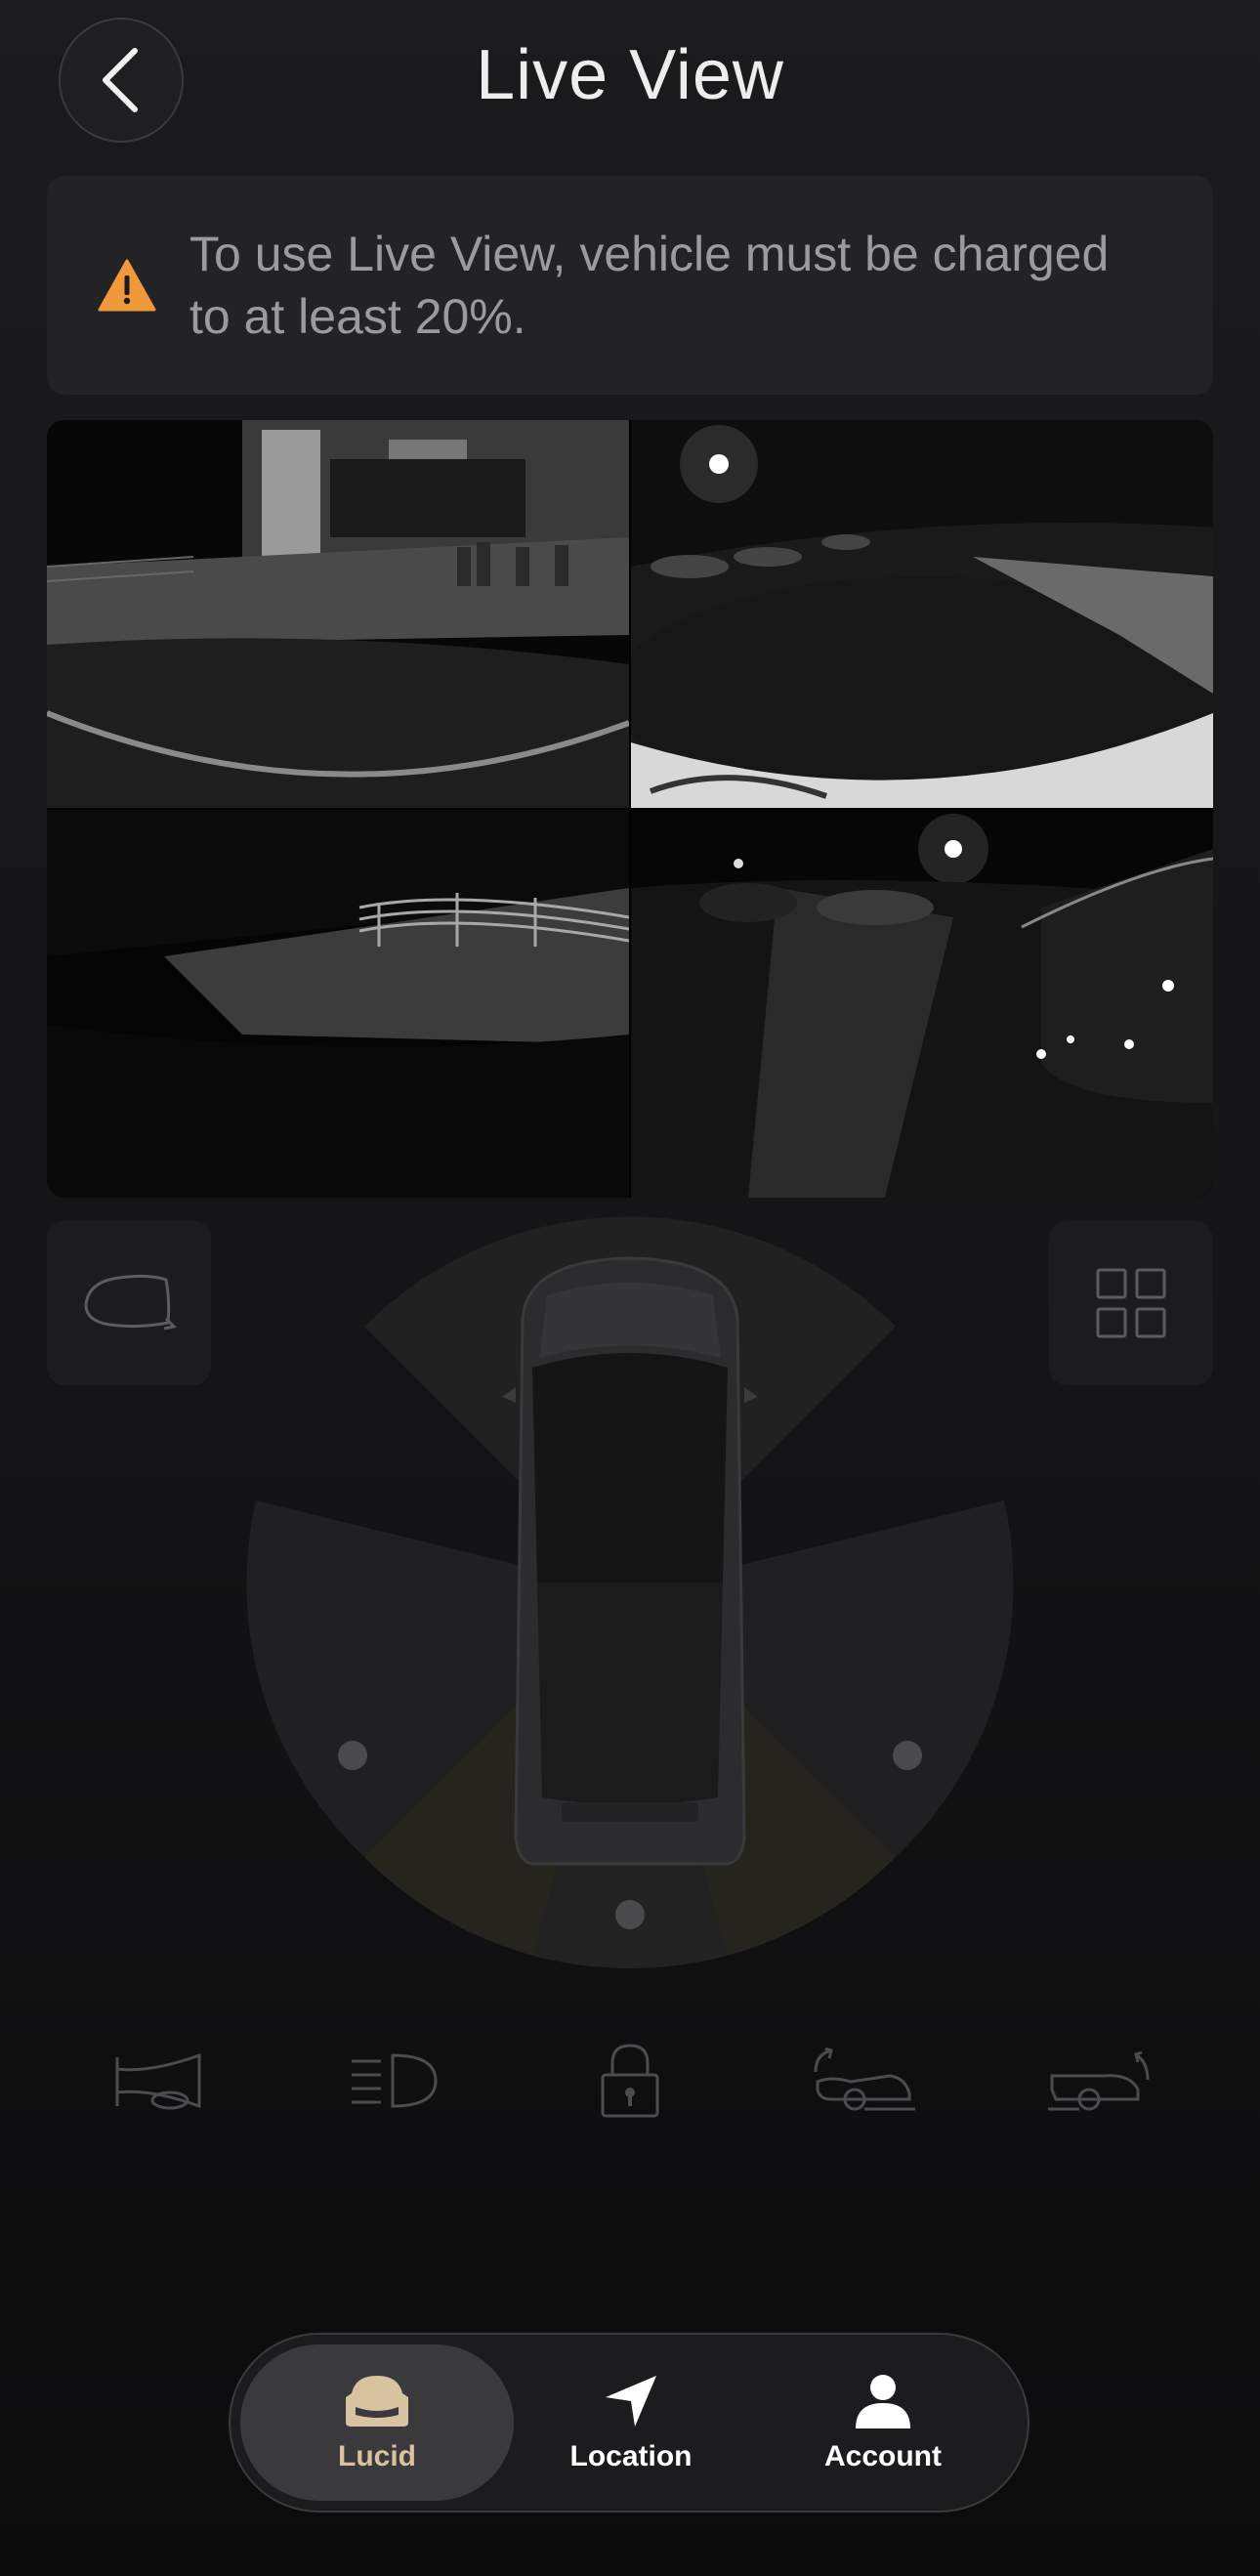  Describe the element at coordinates (883, 2401) in the screenshot. I see `person-icon` at that location.